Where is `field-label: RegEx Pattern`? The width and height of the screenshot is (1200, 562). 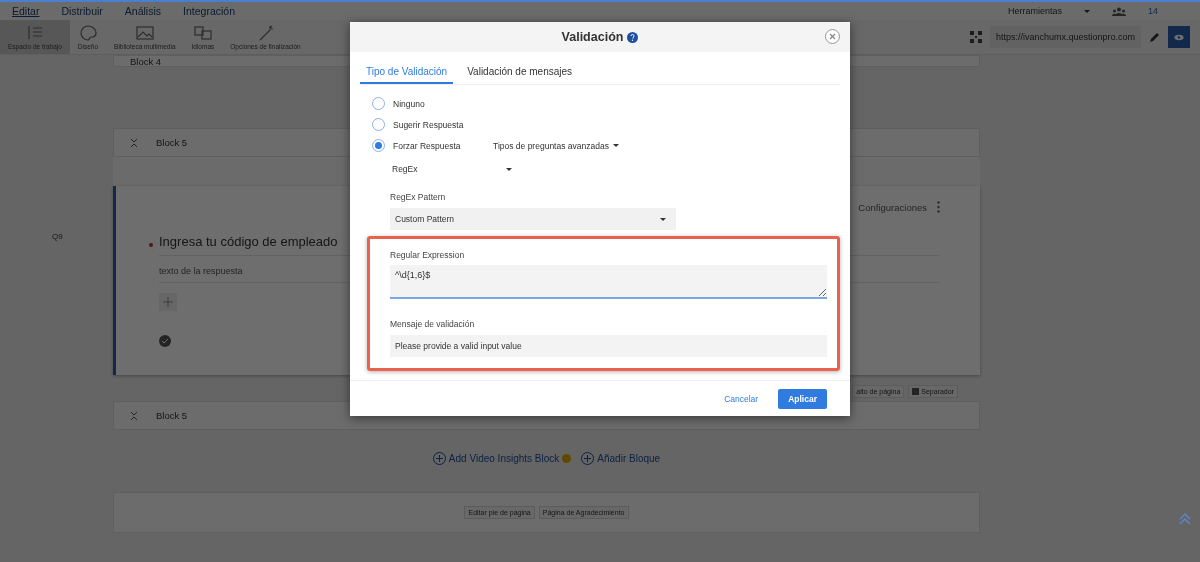 field-label: RegEx Pattern is located at coordinates (418, 197).